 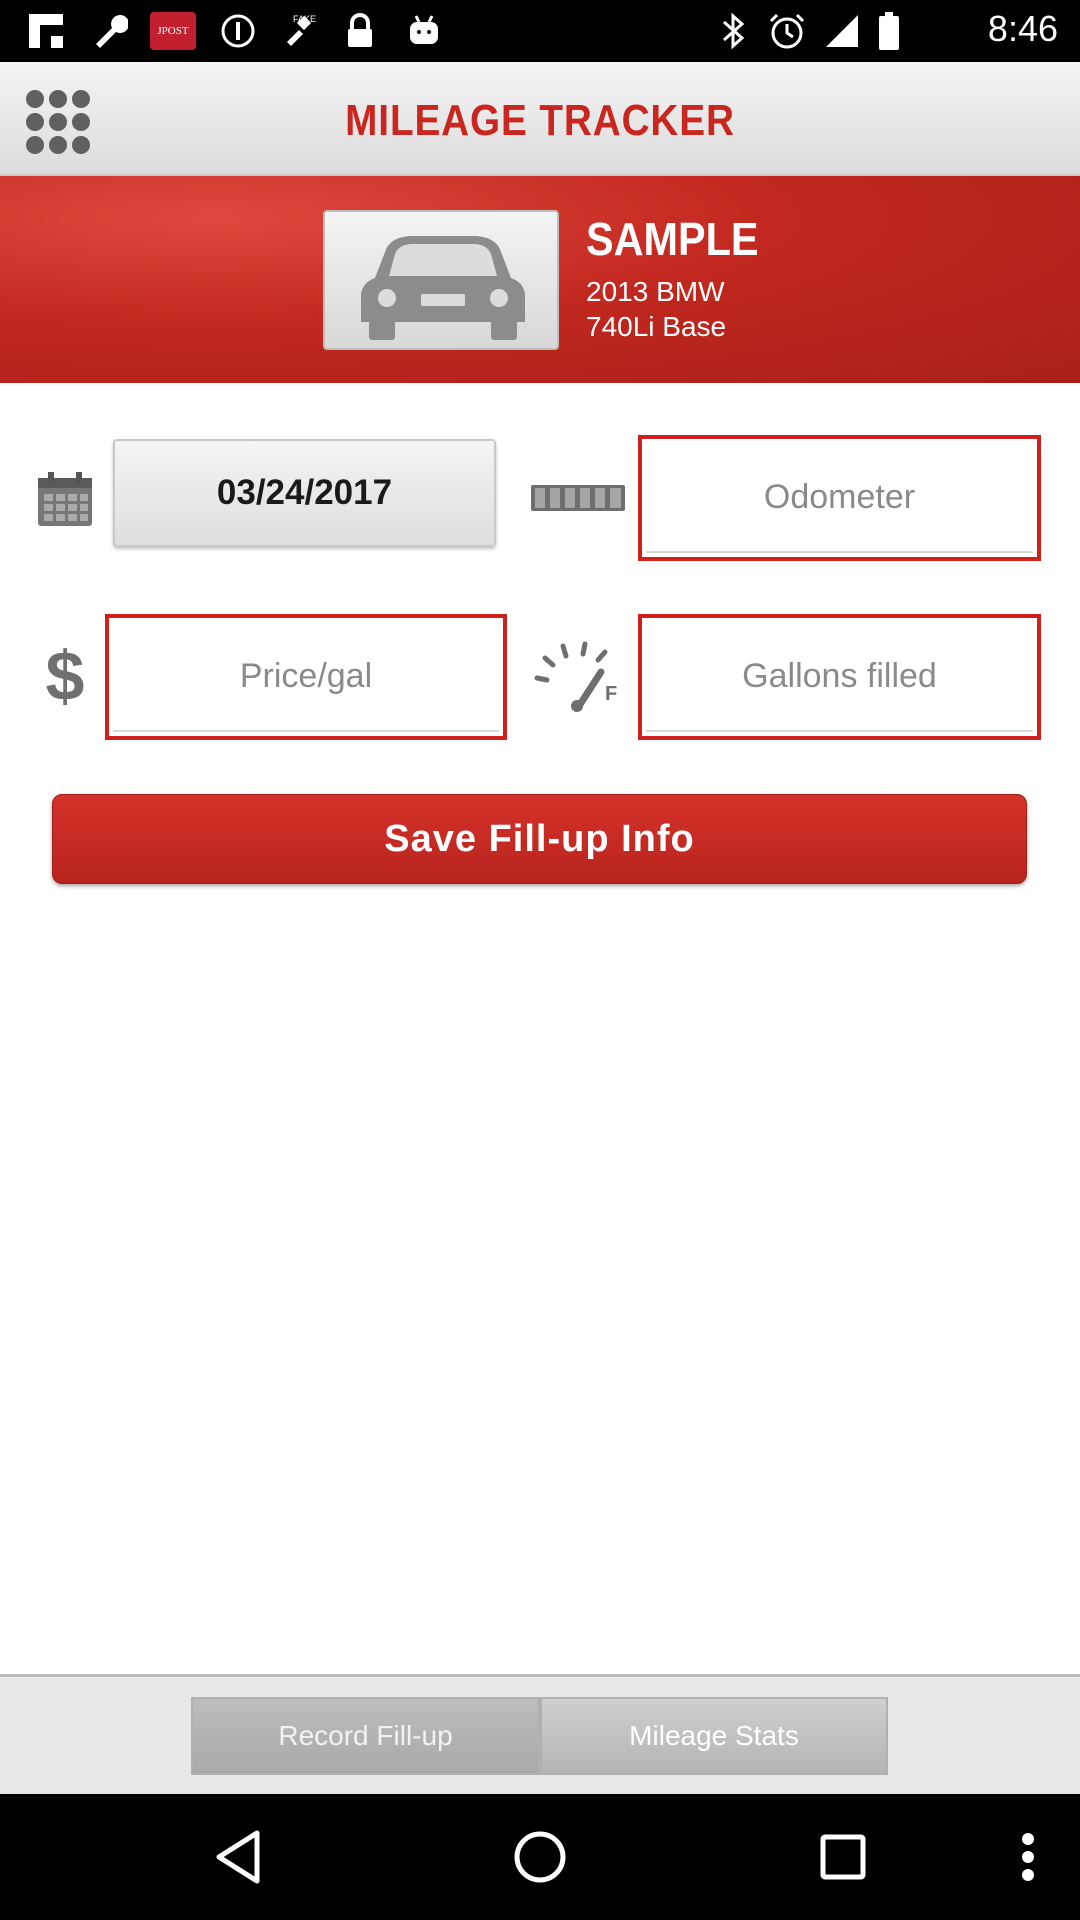 What do you see at coordinates (842, 31) in the screenshot?
I see `signal-icon` at bounding box center [842, 31].